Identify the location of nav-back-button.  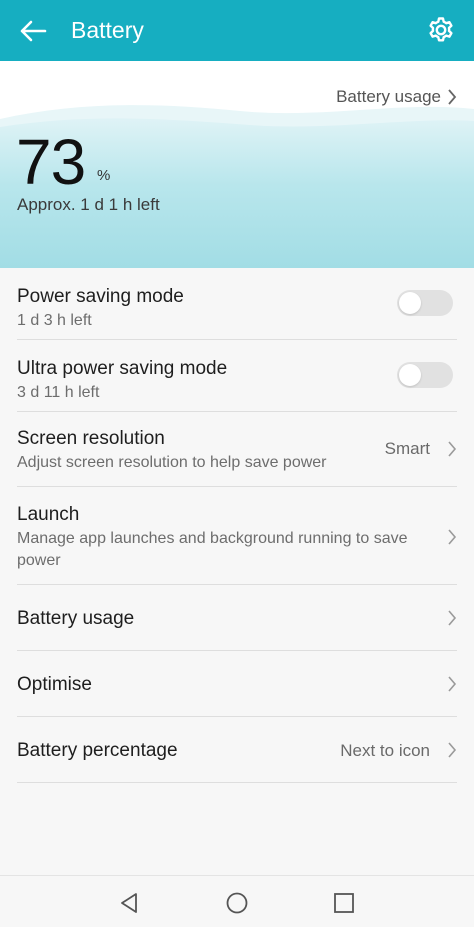
(129, 903).